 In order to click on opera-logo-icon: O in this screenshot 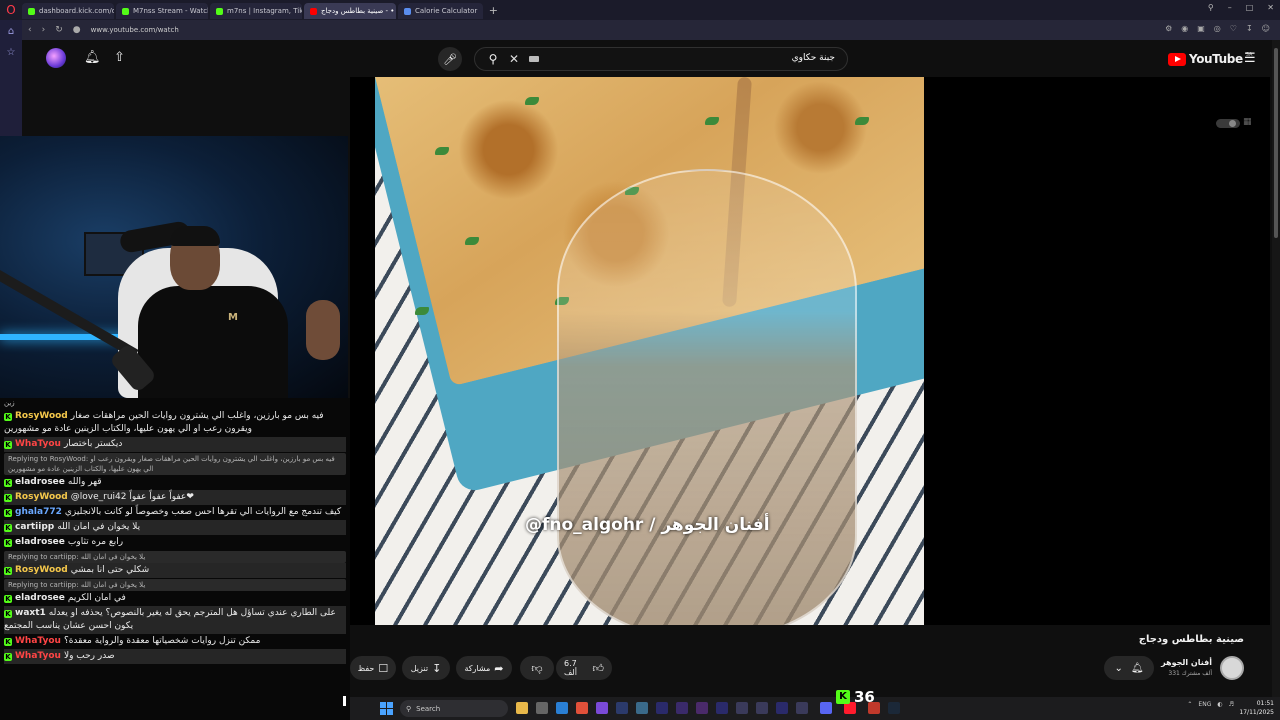, I will do `click(11, 10)`.